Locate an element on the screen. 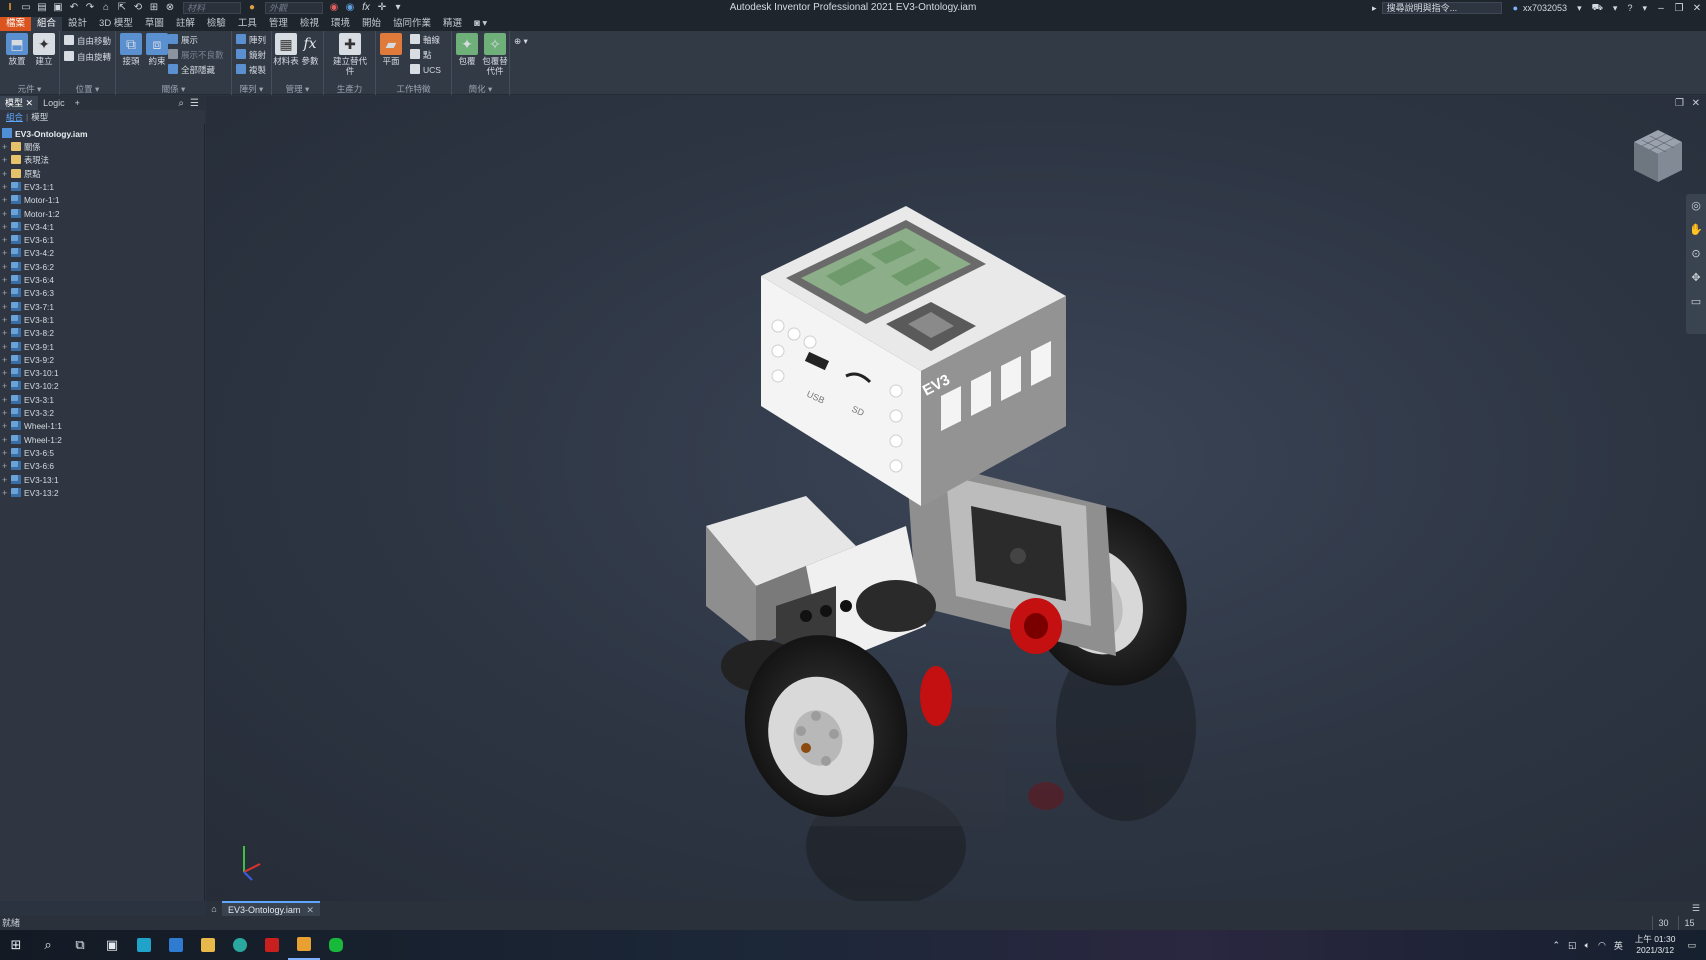 This screenshot has width=1706, height=960. store-icon: ▣ is located at coordinates (112, 945).